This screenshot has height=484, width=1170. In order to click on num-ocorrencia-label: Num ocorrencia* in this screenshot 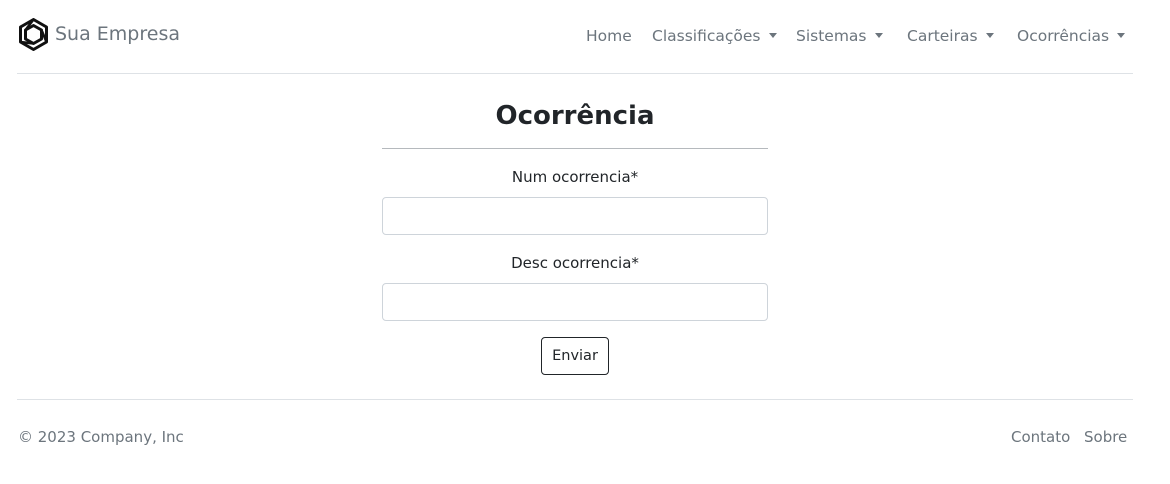, I will do `click(575, 177)`.